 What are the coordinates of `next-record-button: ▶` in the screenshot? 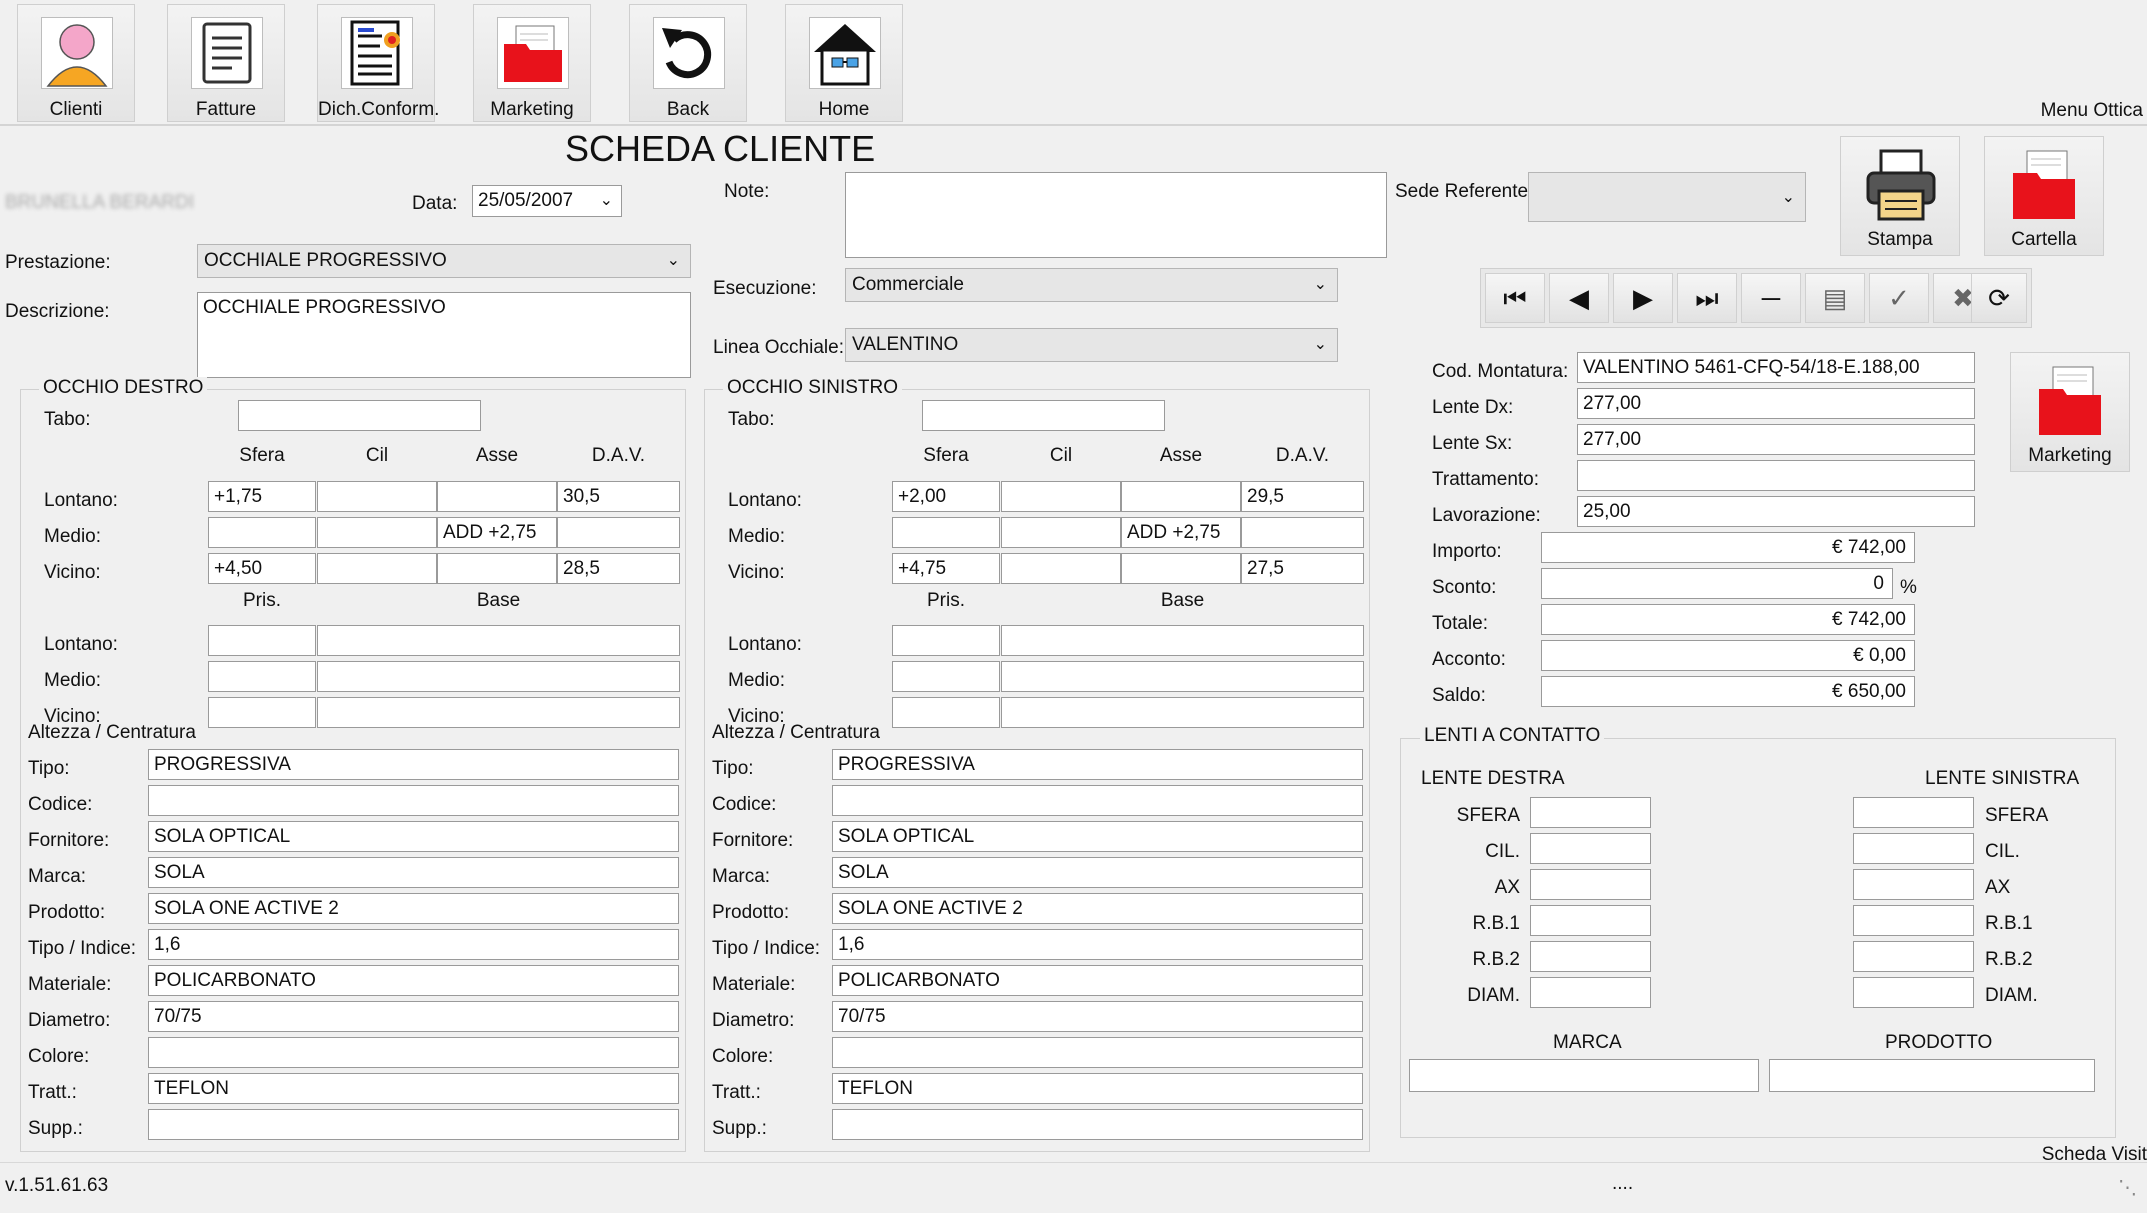 It's located at (1643, 298).